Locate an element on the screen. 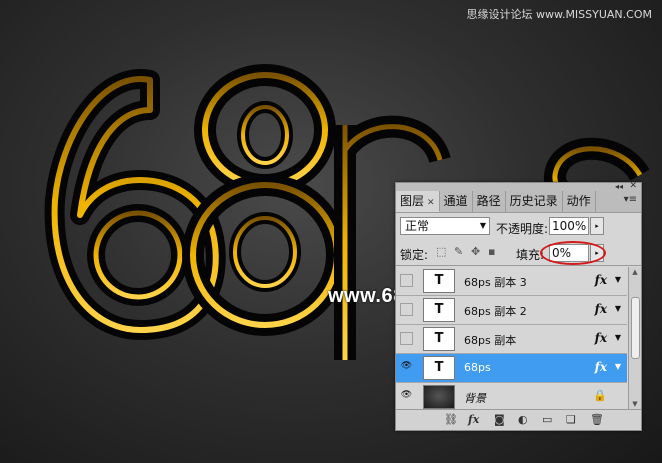  layer-row-copy: T 68ps 副本 fx ▼ is located at coordinates (511, 339).